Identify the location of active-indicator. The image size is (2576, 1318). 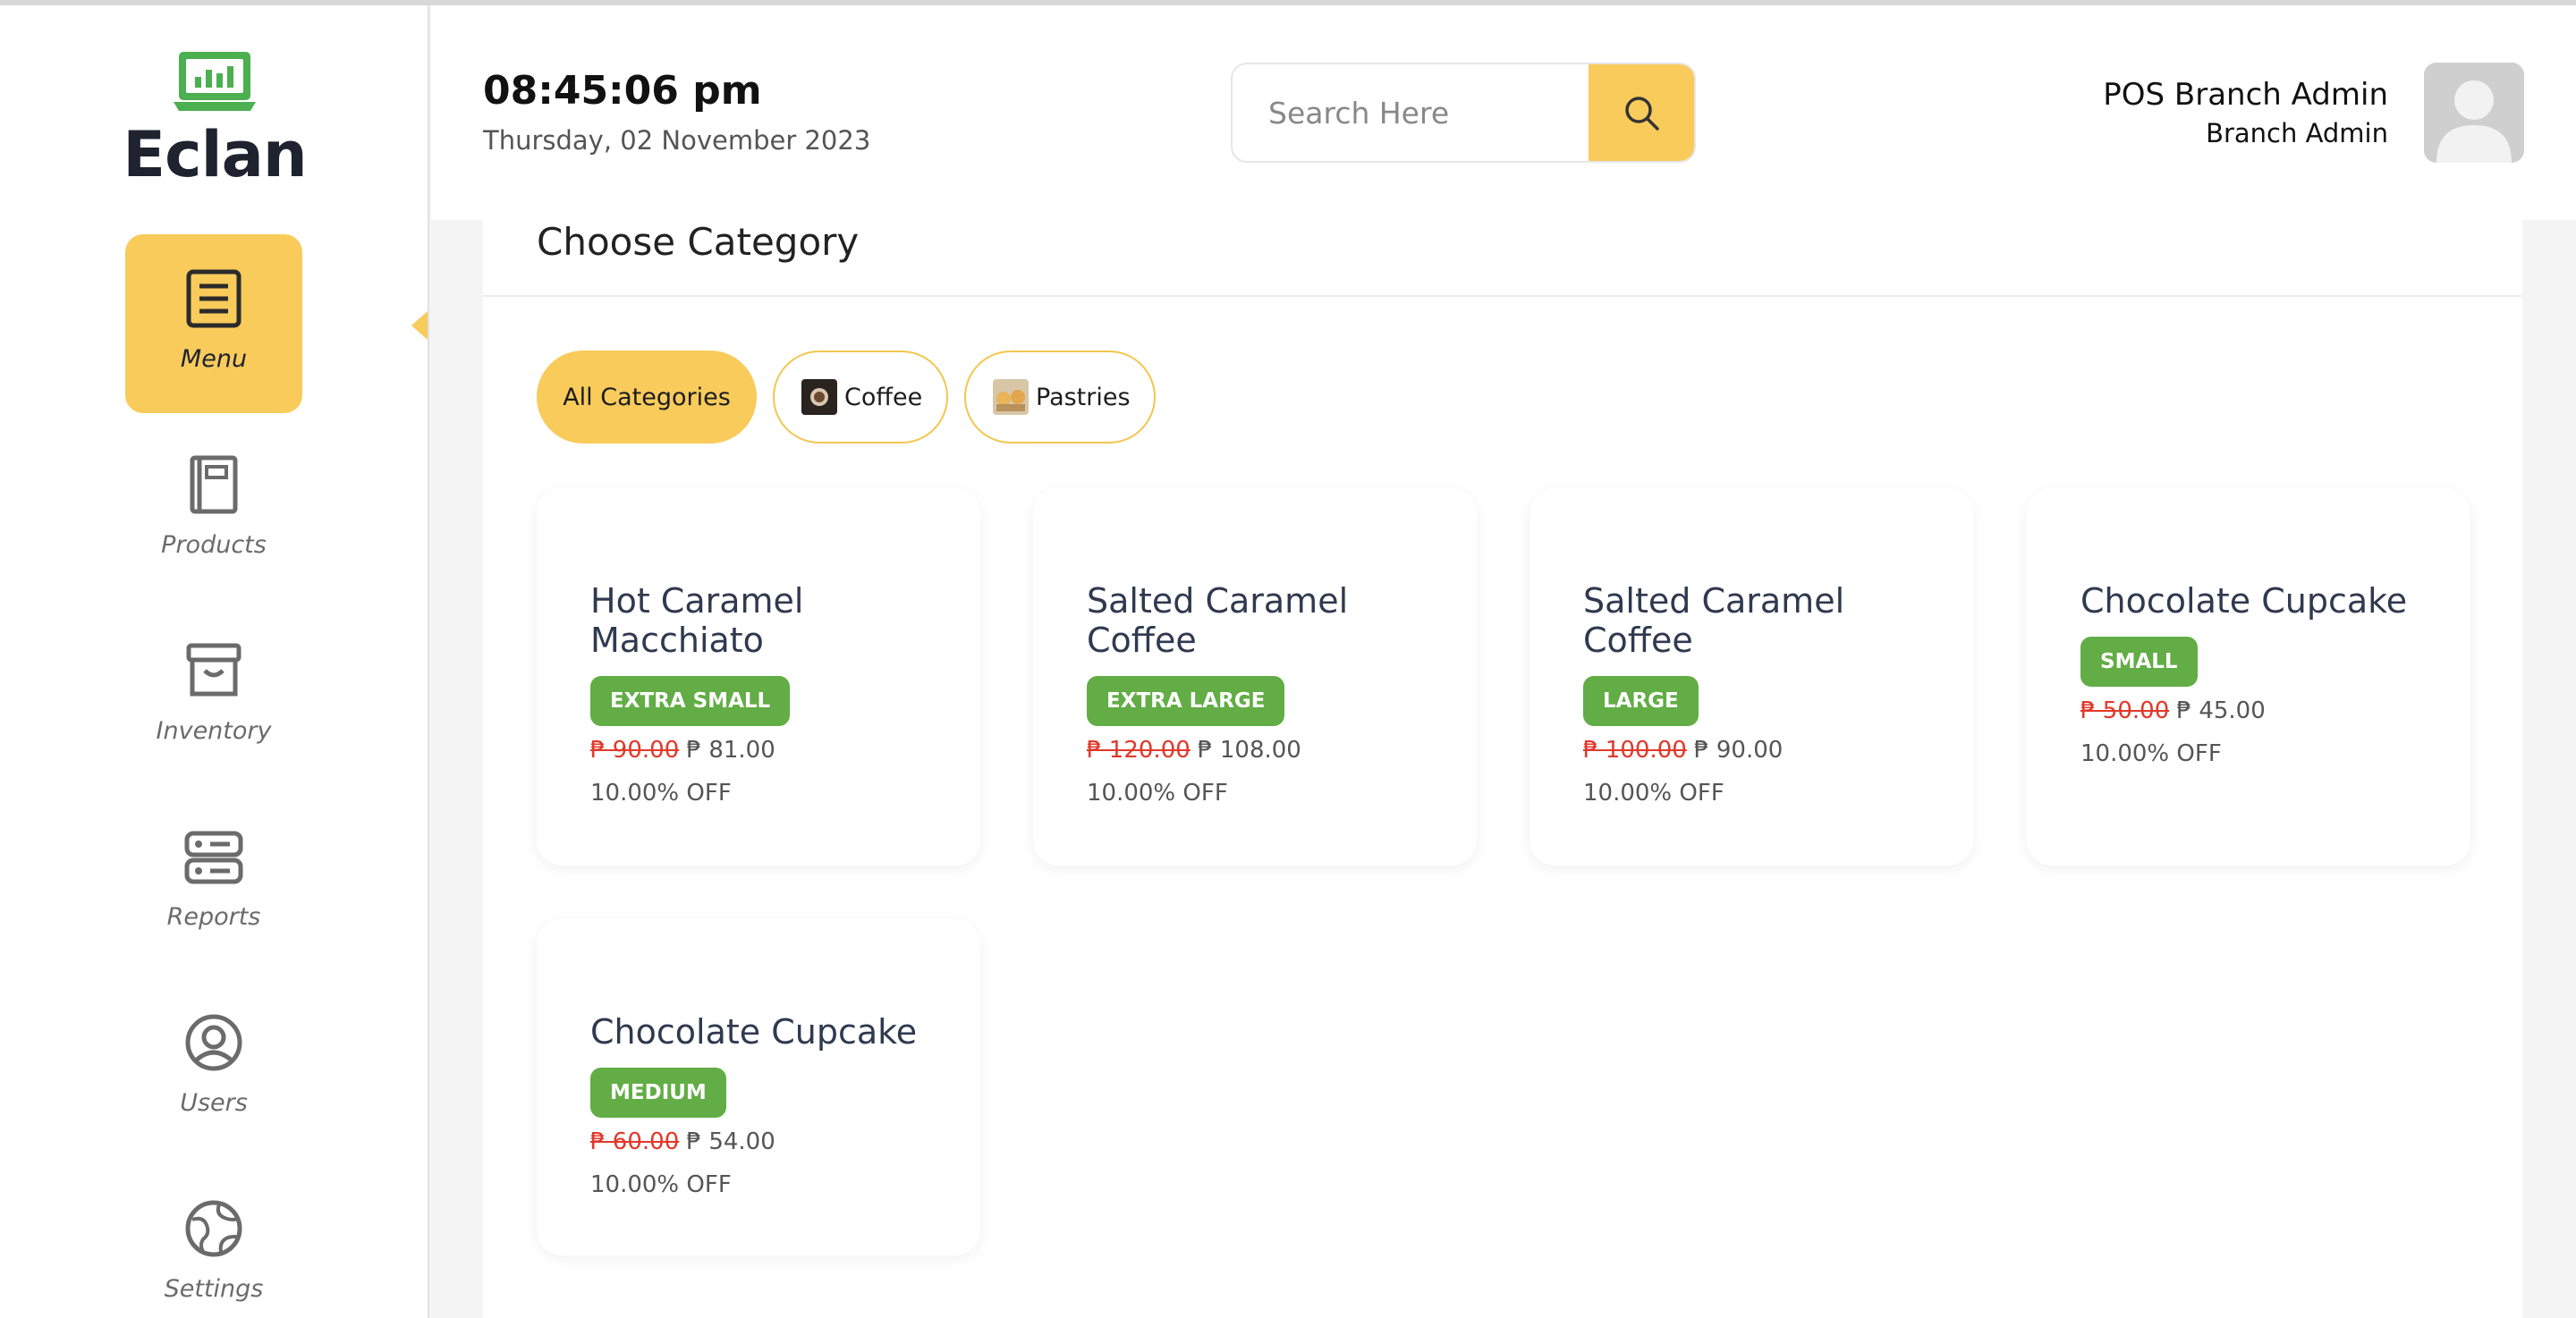
(419, 326).